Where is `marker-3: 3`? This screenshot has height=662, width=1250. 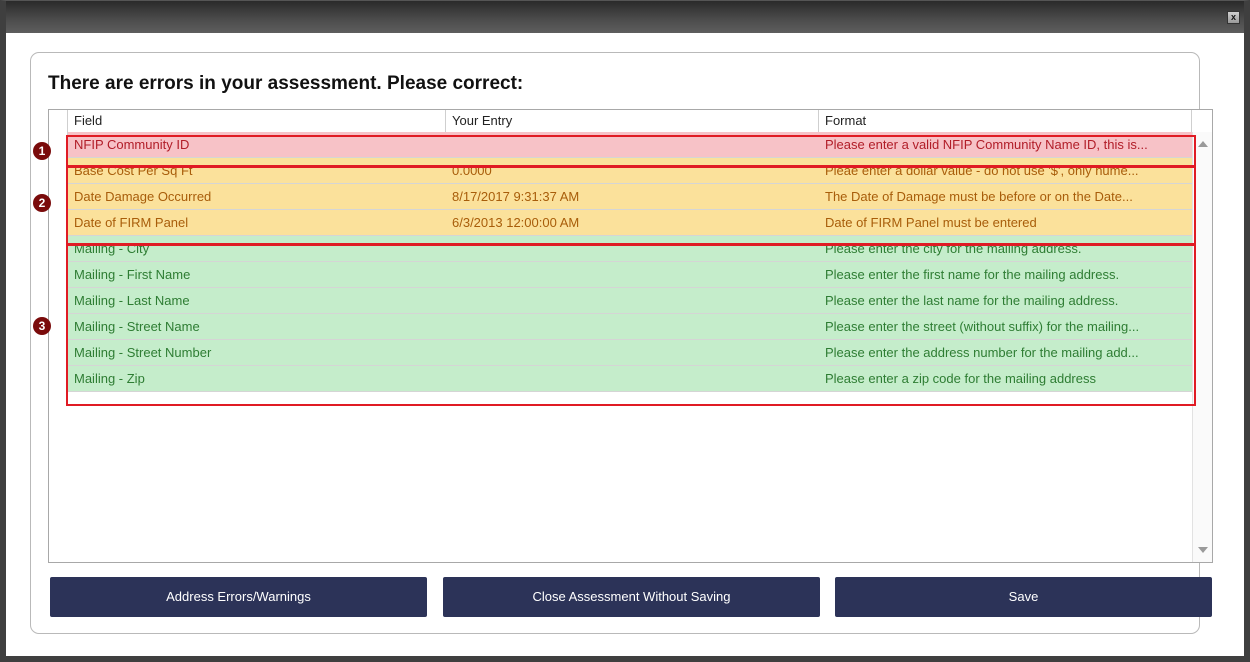
marker-3: 3 is located at coordinates (42, 326).